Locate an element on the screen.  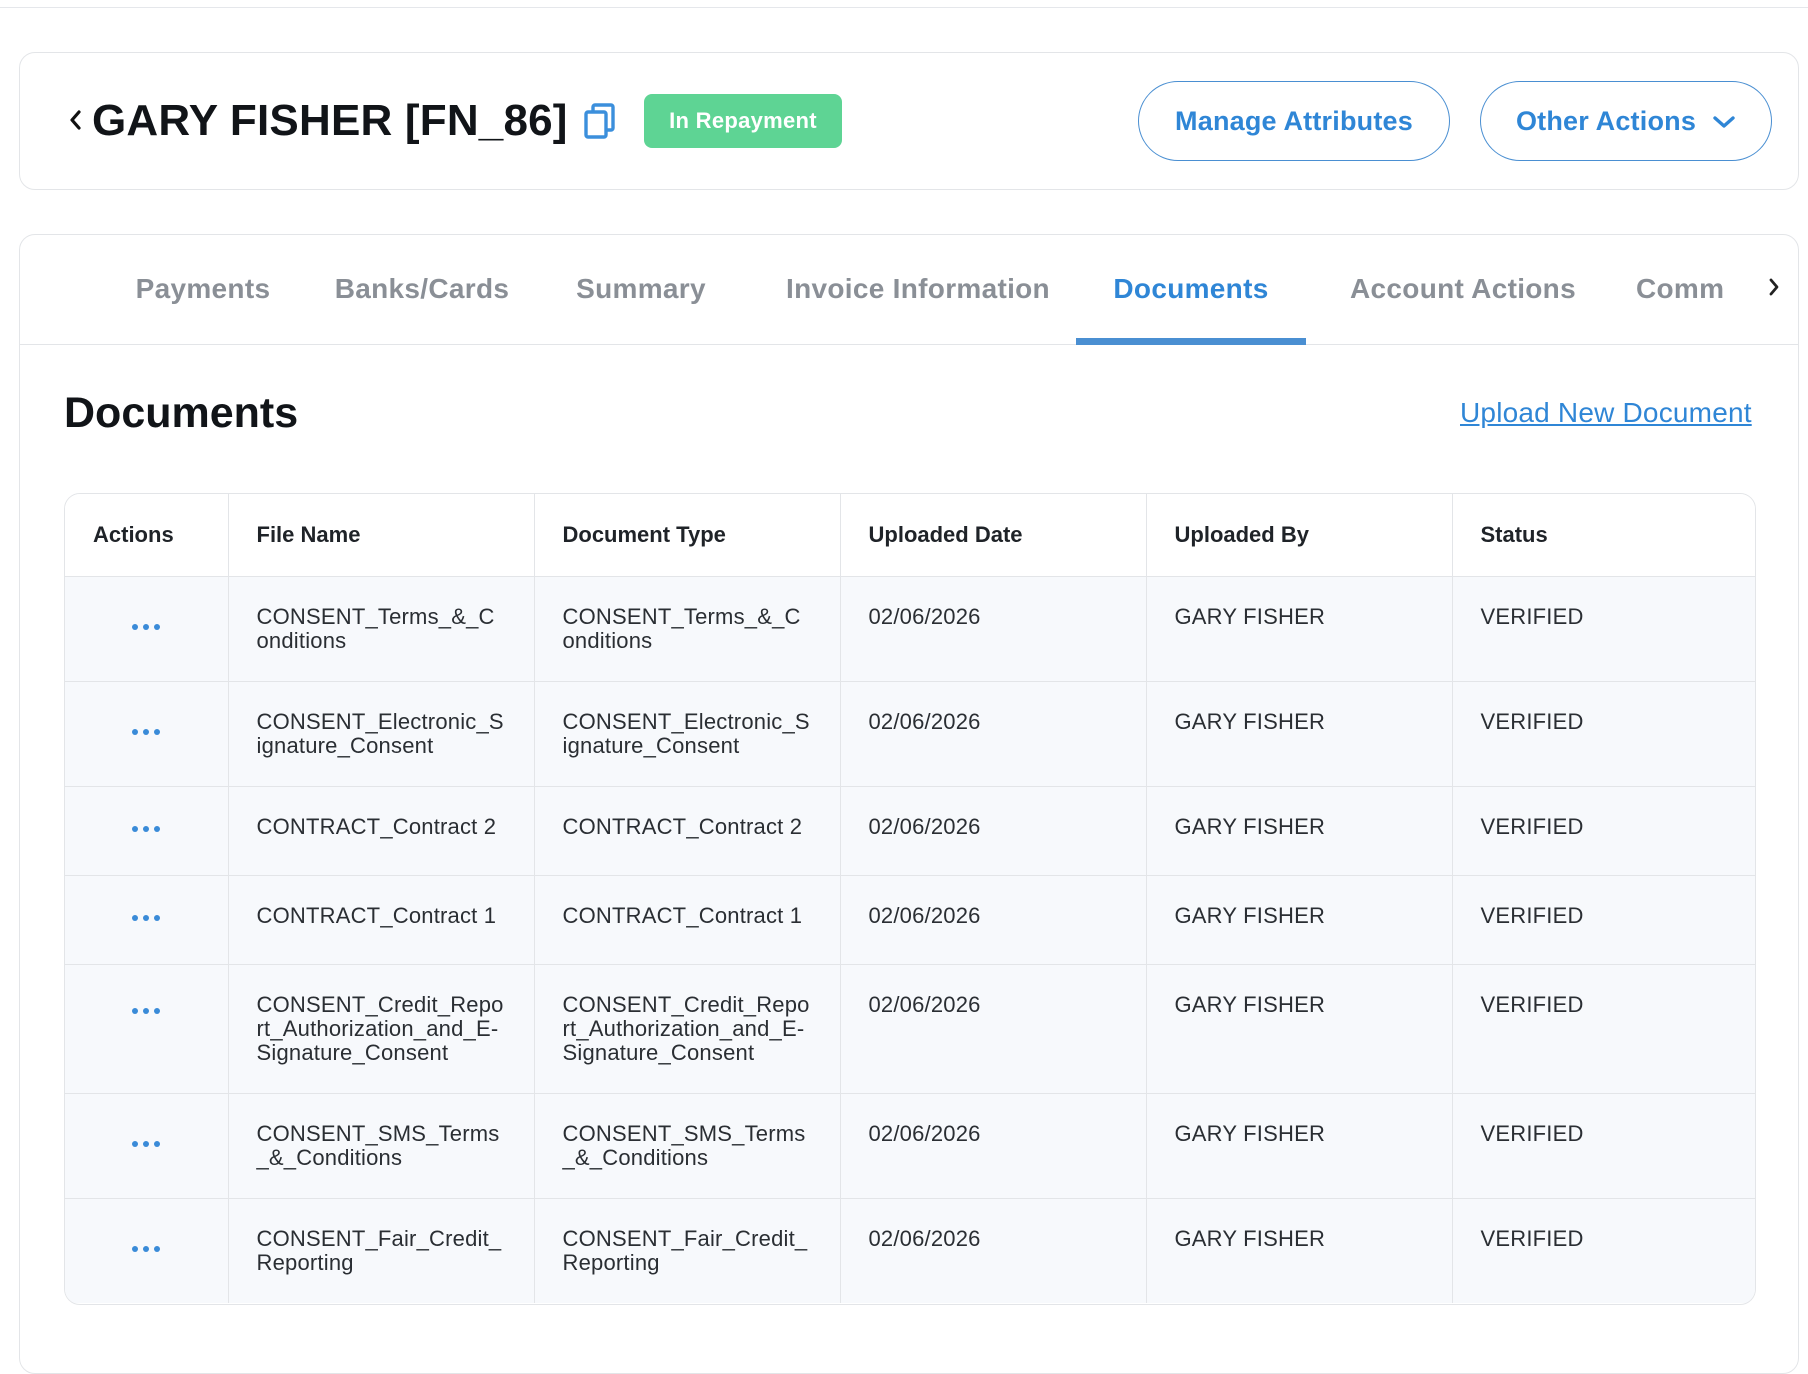
upload-new-document-link: Upload New Document is located at coordinates (1606, 413).